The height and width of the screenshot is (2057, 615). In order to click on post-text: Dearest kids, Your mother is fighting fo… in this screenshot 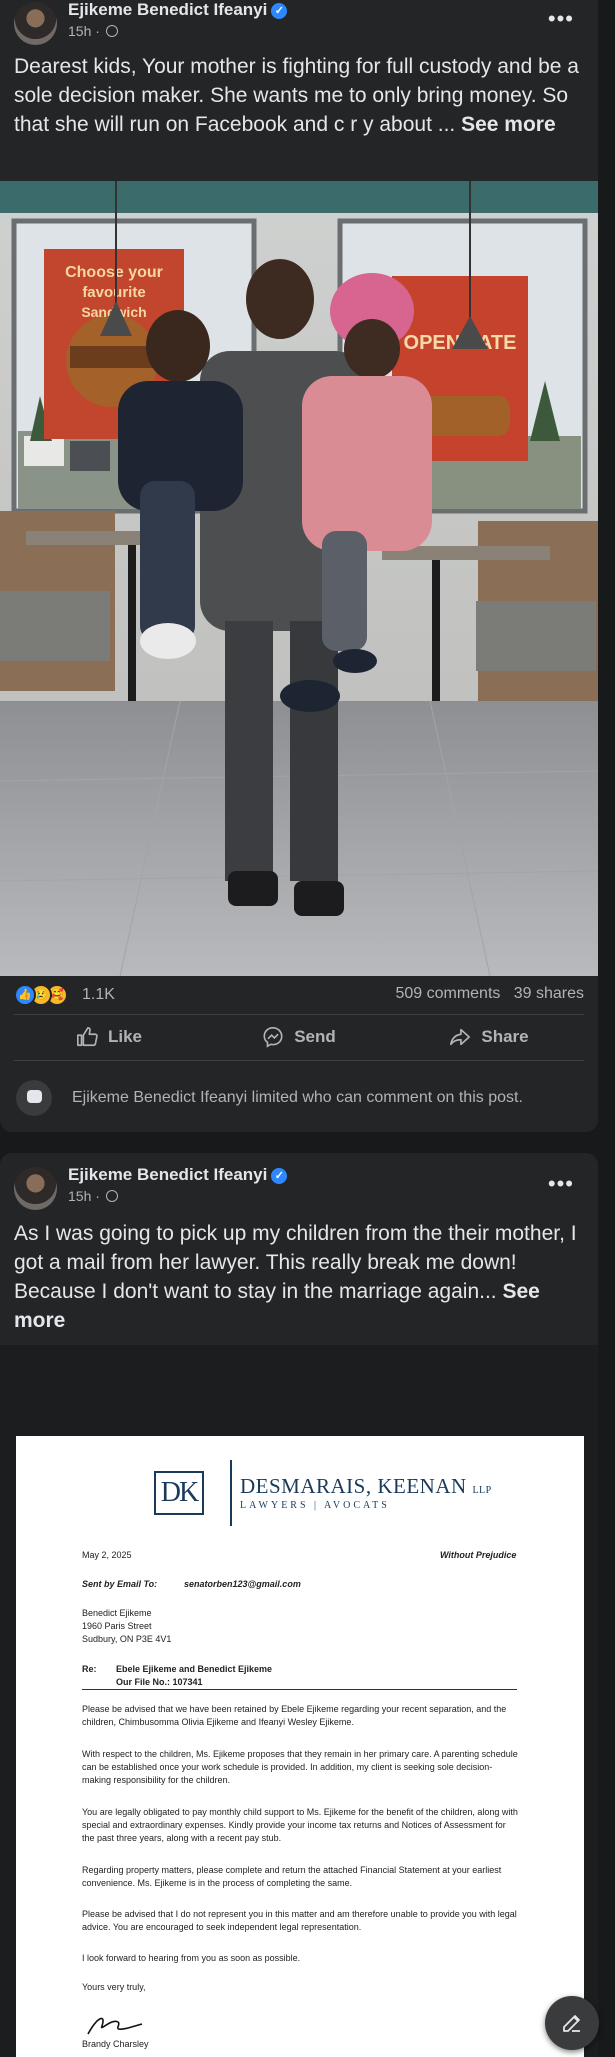, I will do `click(296, 95)`.